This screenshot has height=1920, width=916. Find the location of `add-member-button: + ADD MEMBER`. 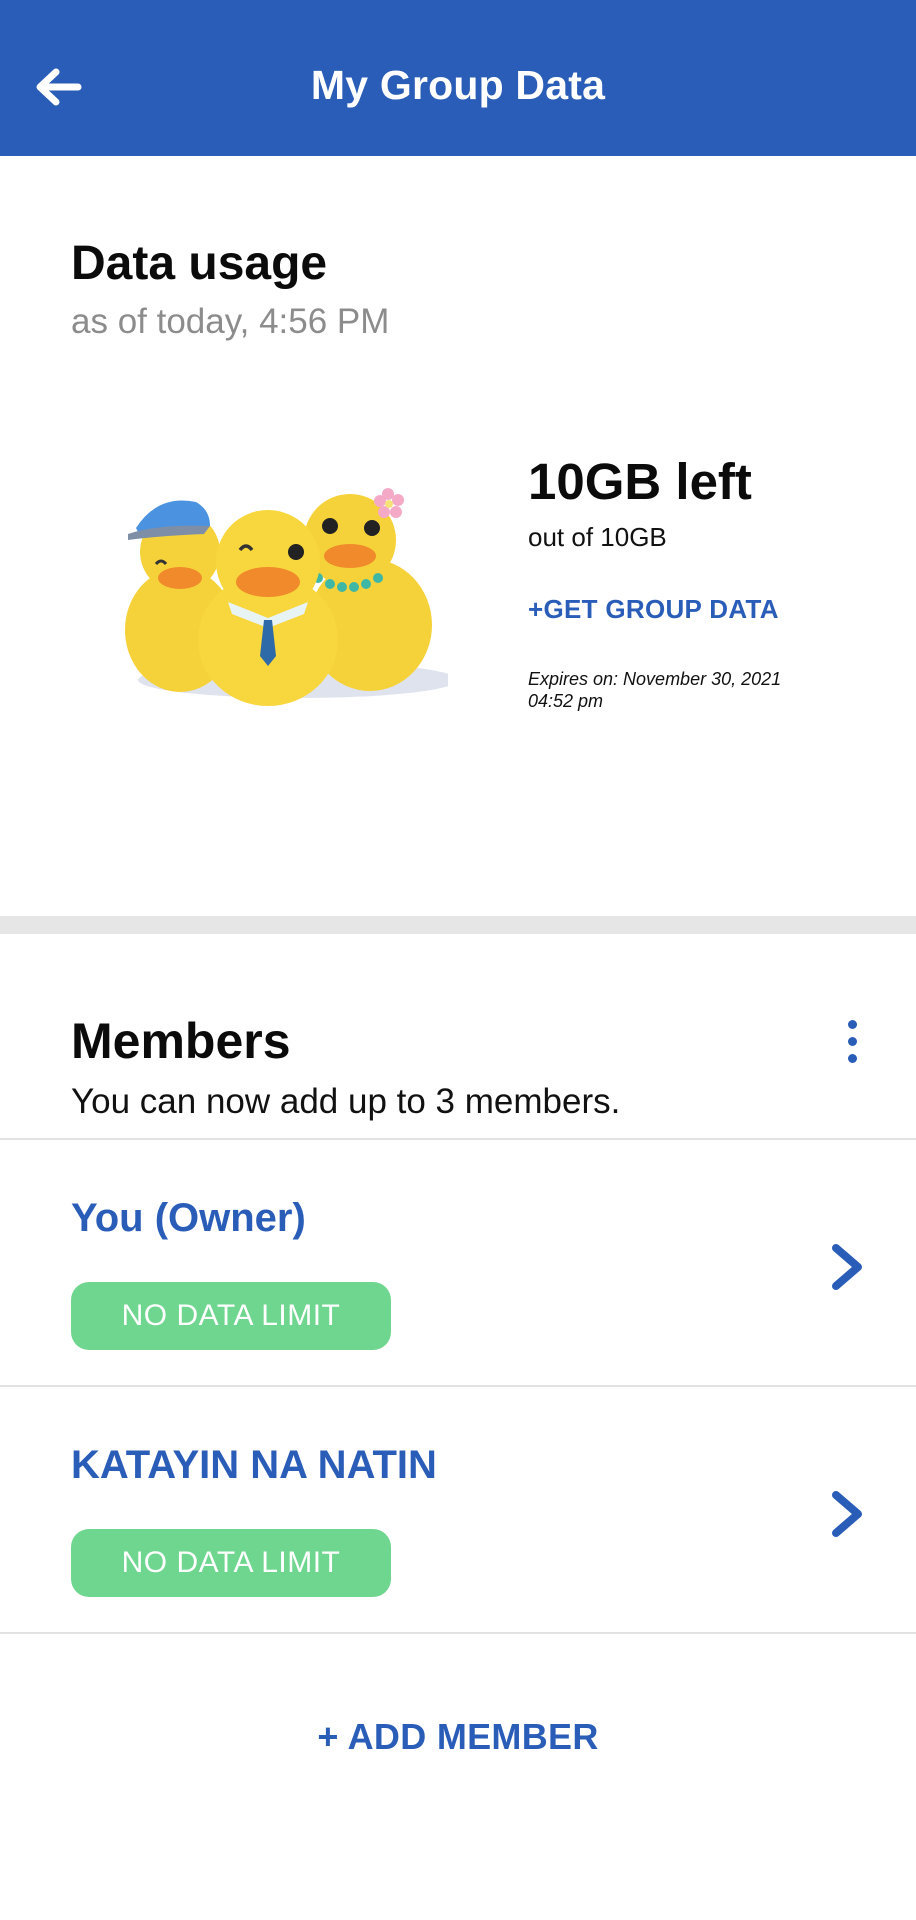

add-member-button: + ADD MEMBER is located at coordinates (458, 1737).